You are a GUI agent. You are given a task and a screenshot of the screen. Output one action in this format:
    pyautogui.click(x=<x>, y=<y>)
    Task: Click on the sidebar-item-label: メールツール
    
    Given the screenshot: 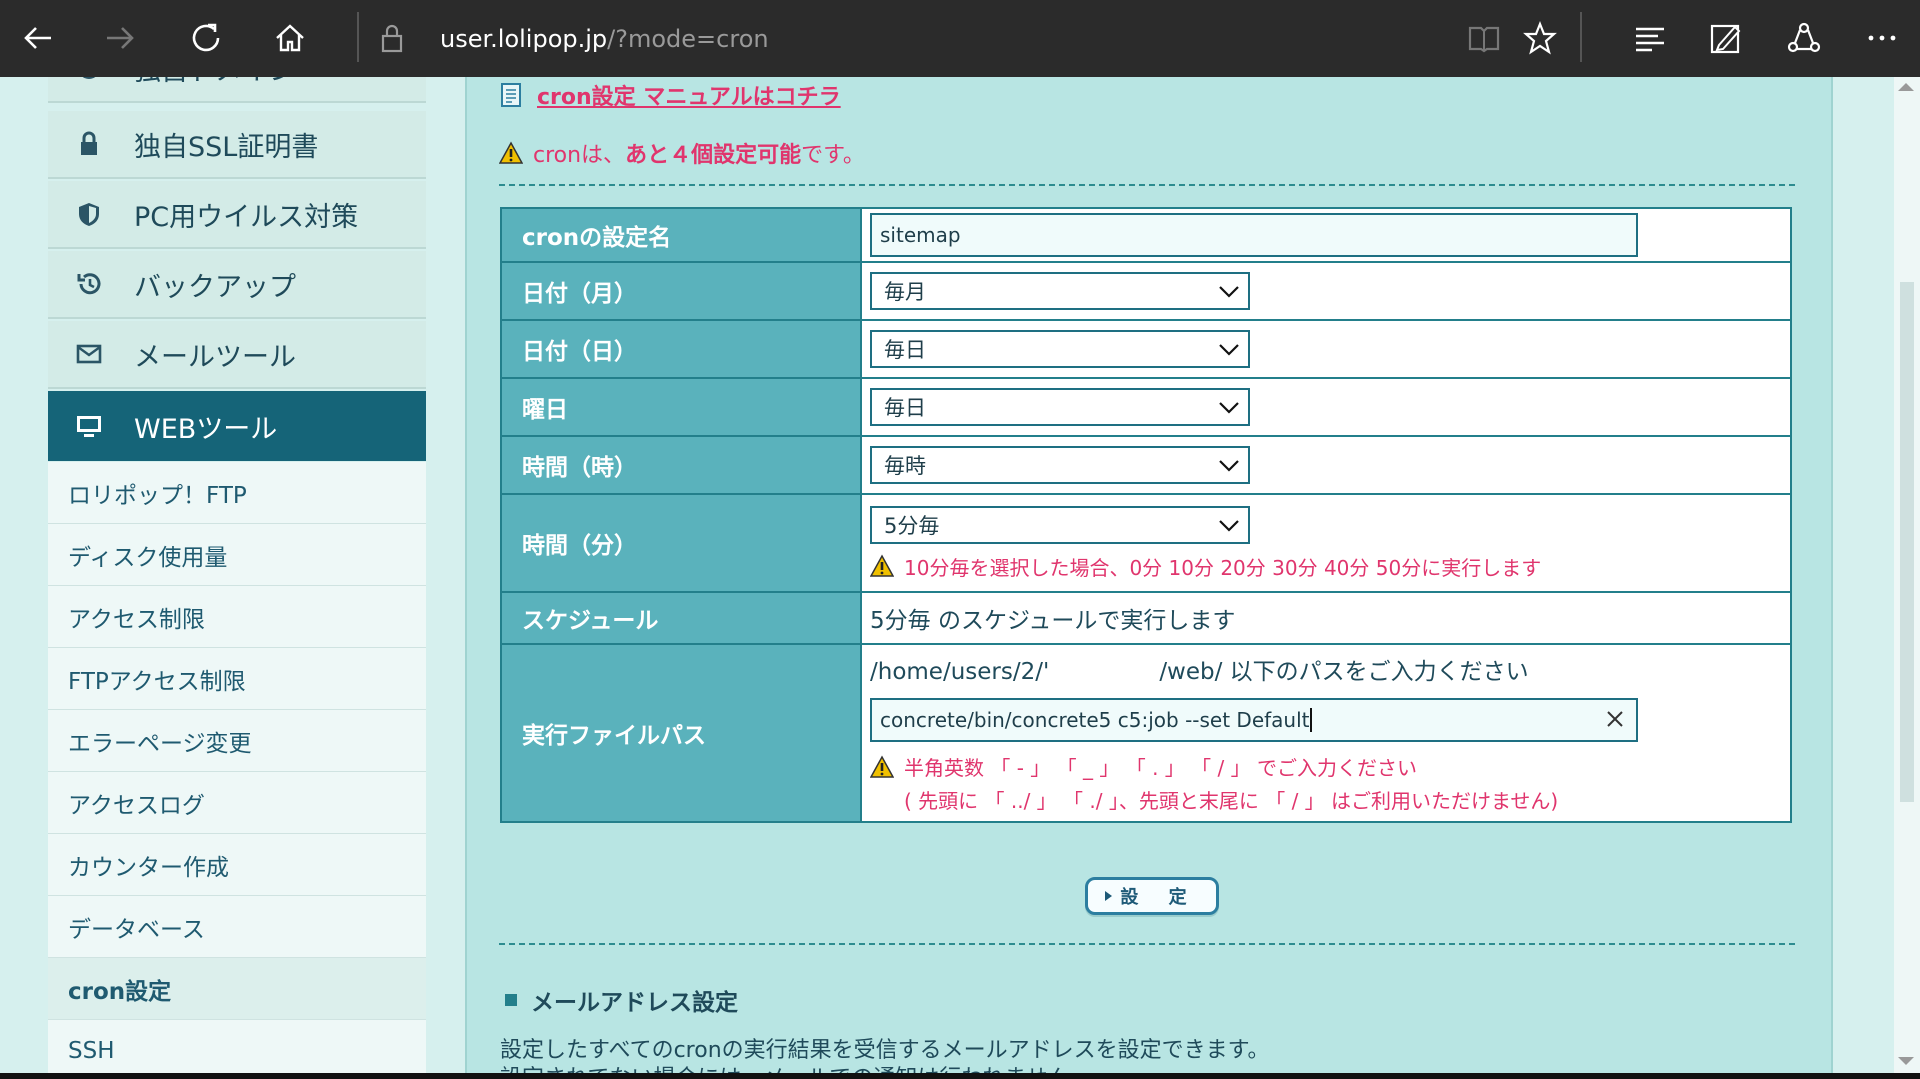 What is the action you would take?
    pyautogui.click(x=215, y=357)
    